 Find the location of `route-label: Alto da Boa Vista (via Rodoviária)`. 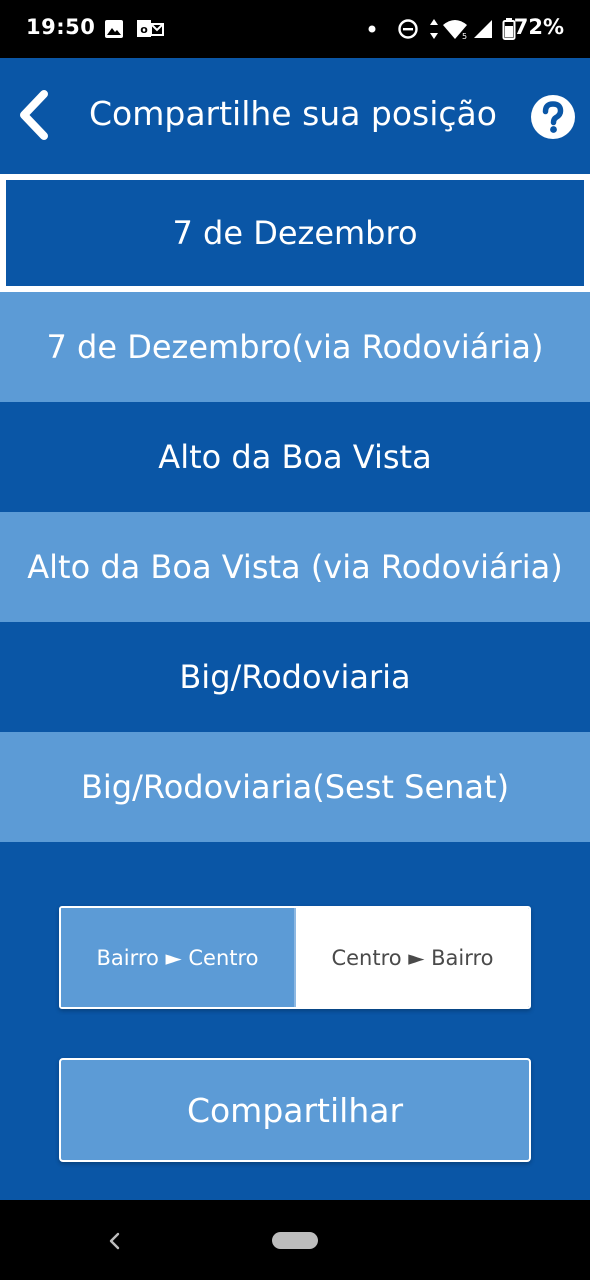

route-label: Alto da Boa Vista (via Rodoviária) is located at coordinates (295, 567).